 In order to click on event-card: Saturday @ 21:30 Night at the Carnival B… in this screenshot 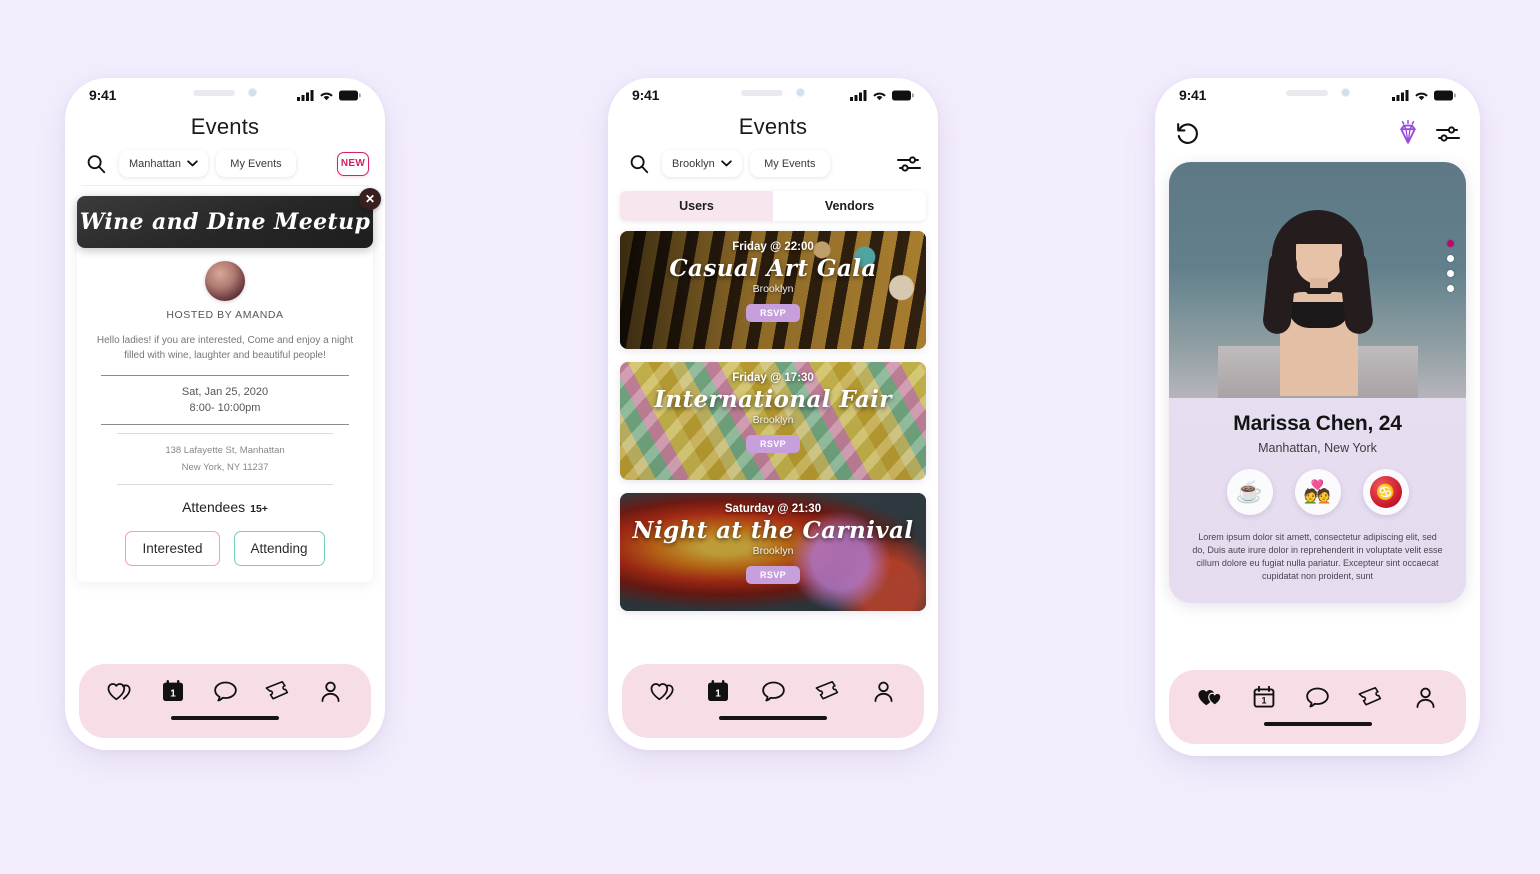, I will do `click(773, 552)`.